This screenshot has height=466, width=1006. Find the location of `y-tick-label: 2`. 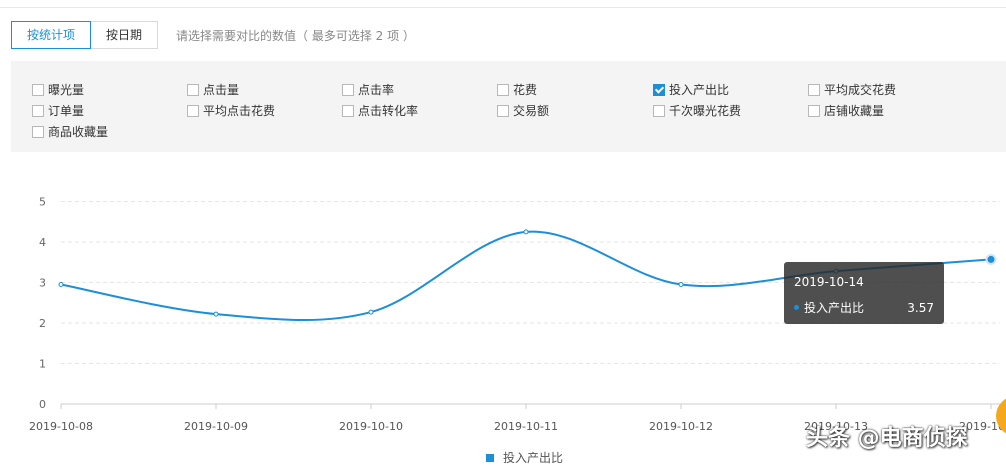

y-tick-label: 2 is located at coordinates (42, 323).